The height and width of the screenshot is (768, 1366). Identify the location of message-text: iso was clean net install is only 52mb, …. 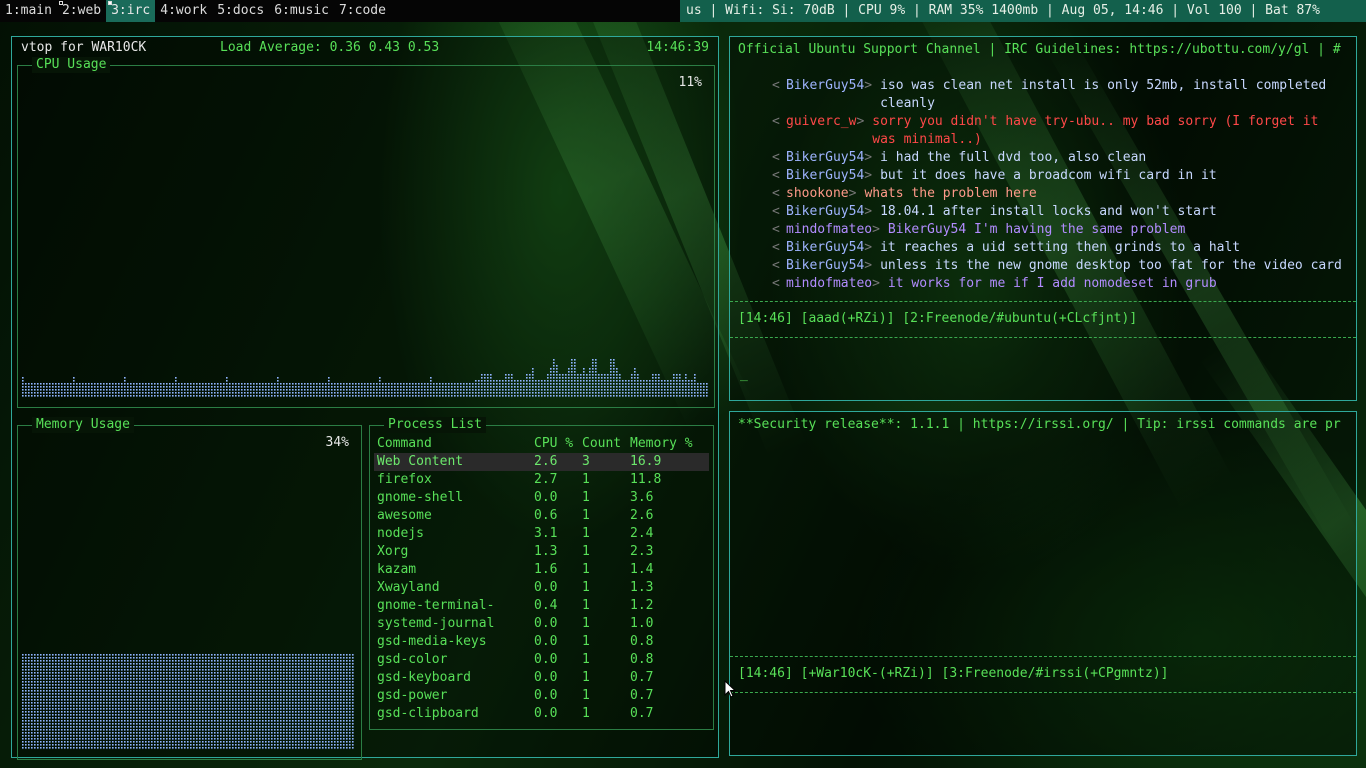
(1103, 94).